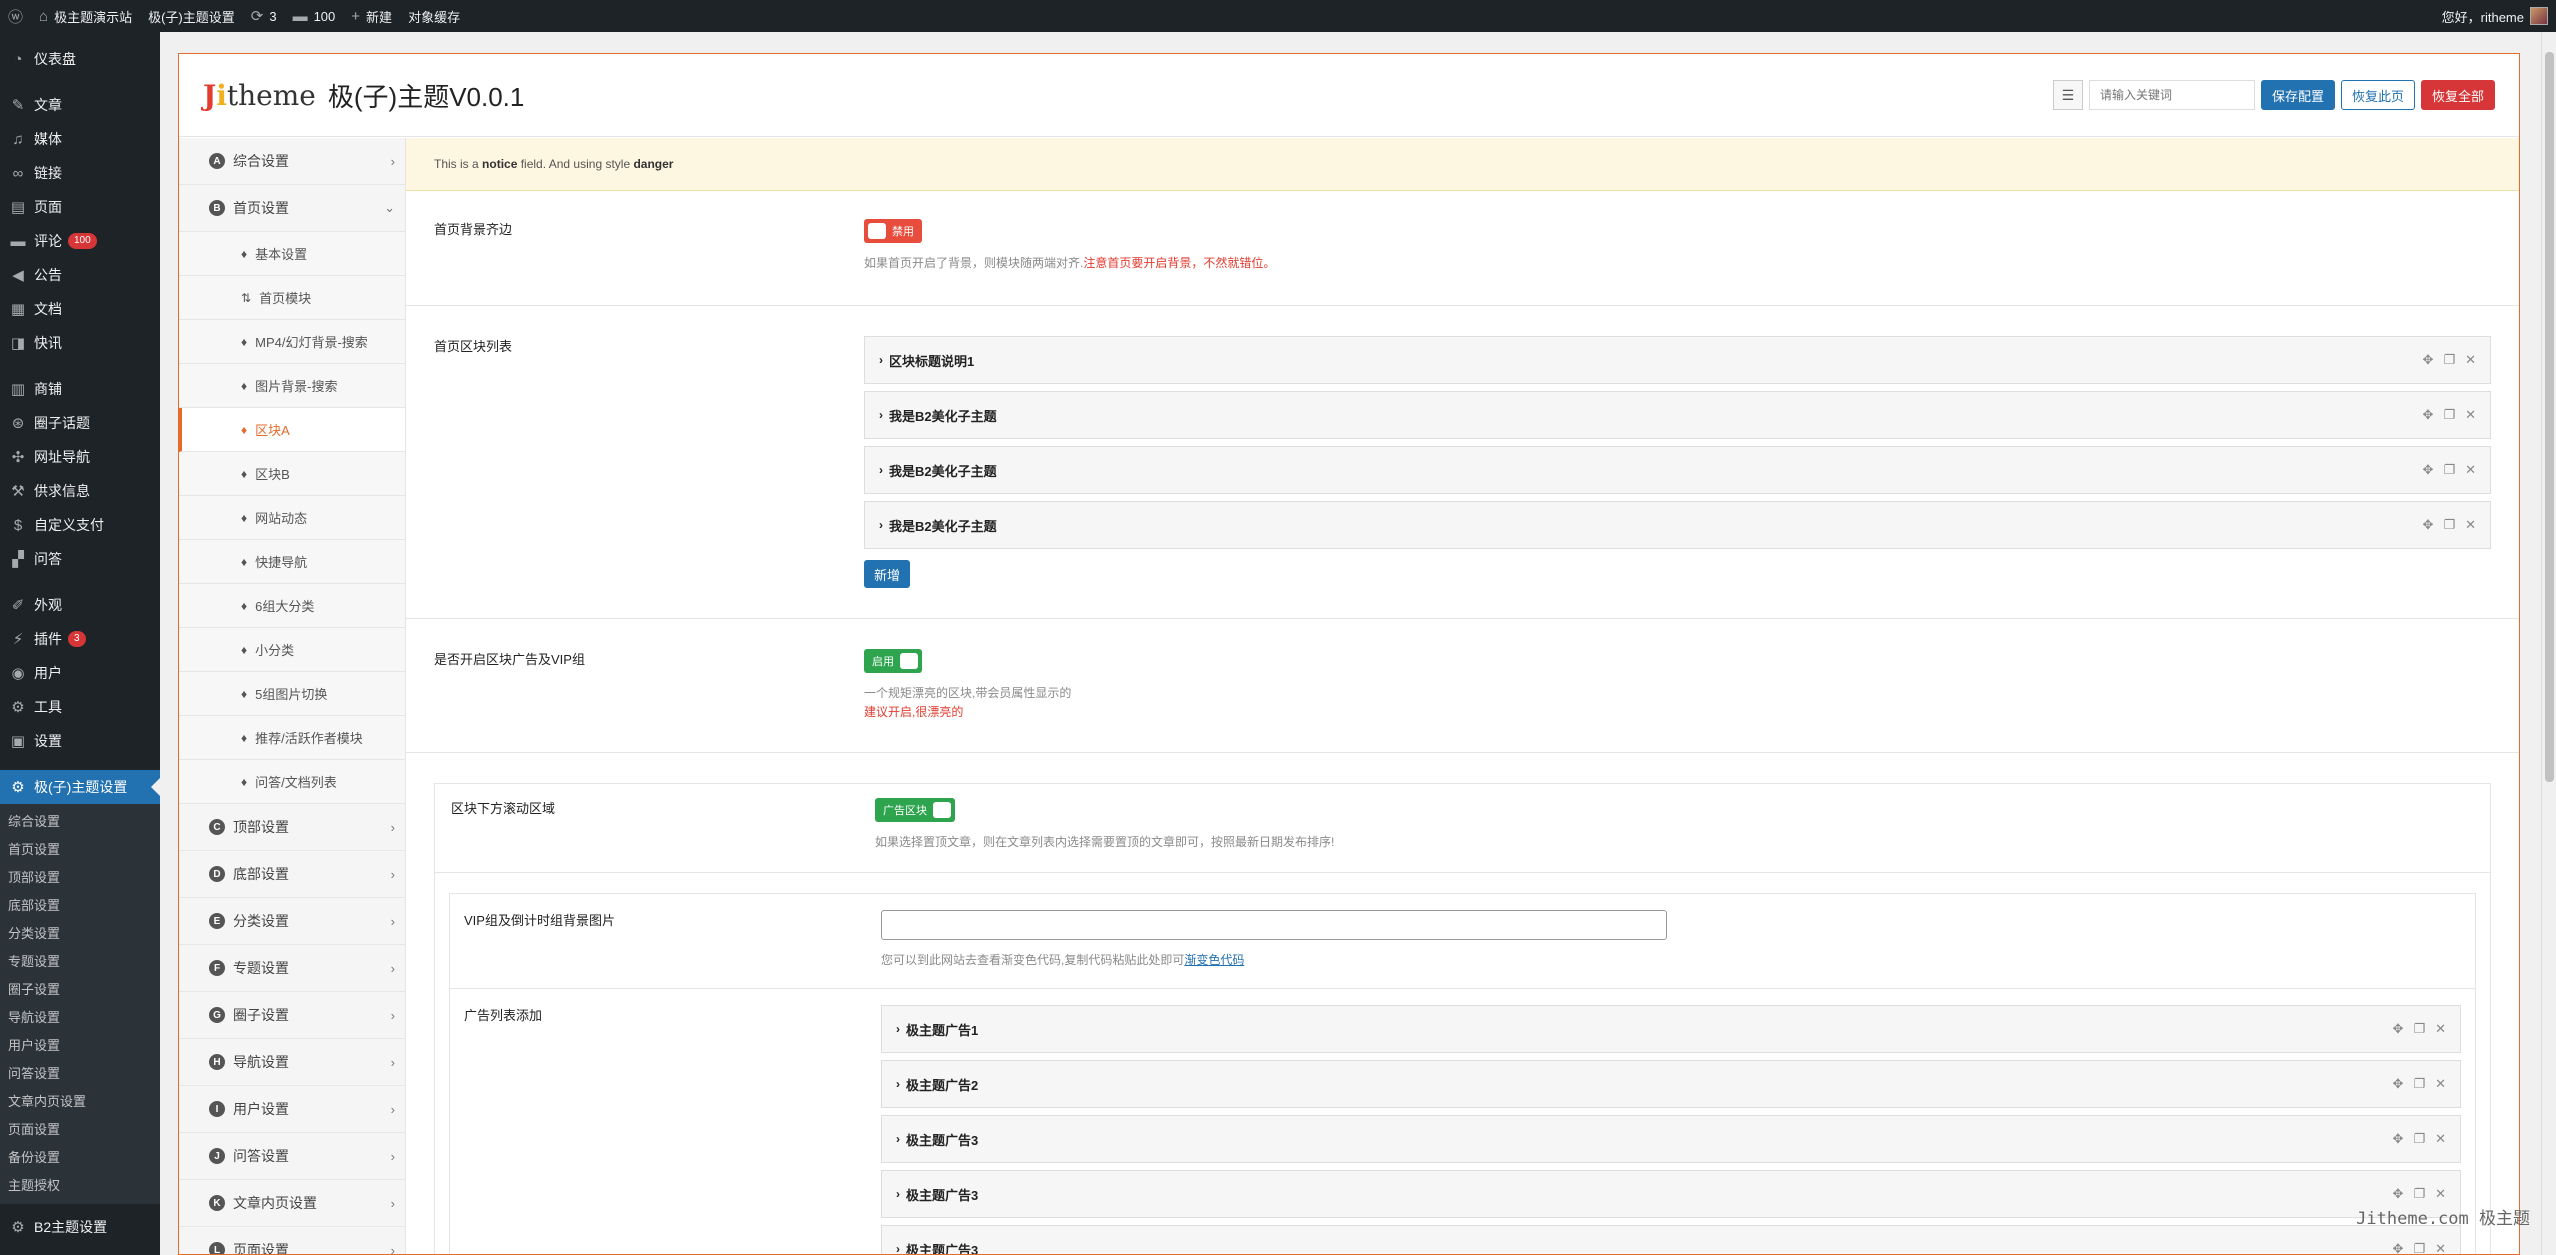  Describe the element at coordinates (80, 673) in the screenshot. I see `menu-users: ◉ 用户` at that location.